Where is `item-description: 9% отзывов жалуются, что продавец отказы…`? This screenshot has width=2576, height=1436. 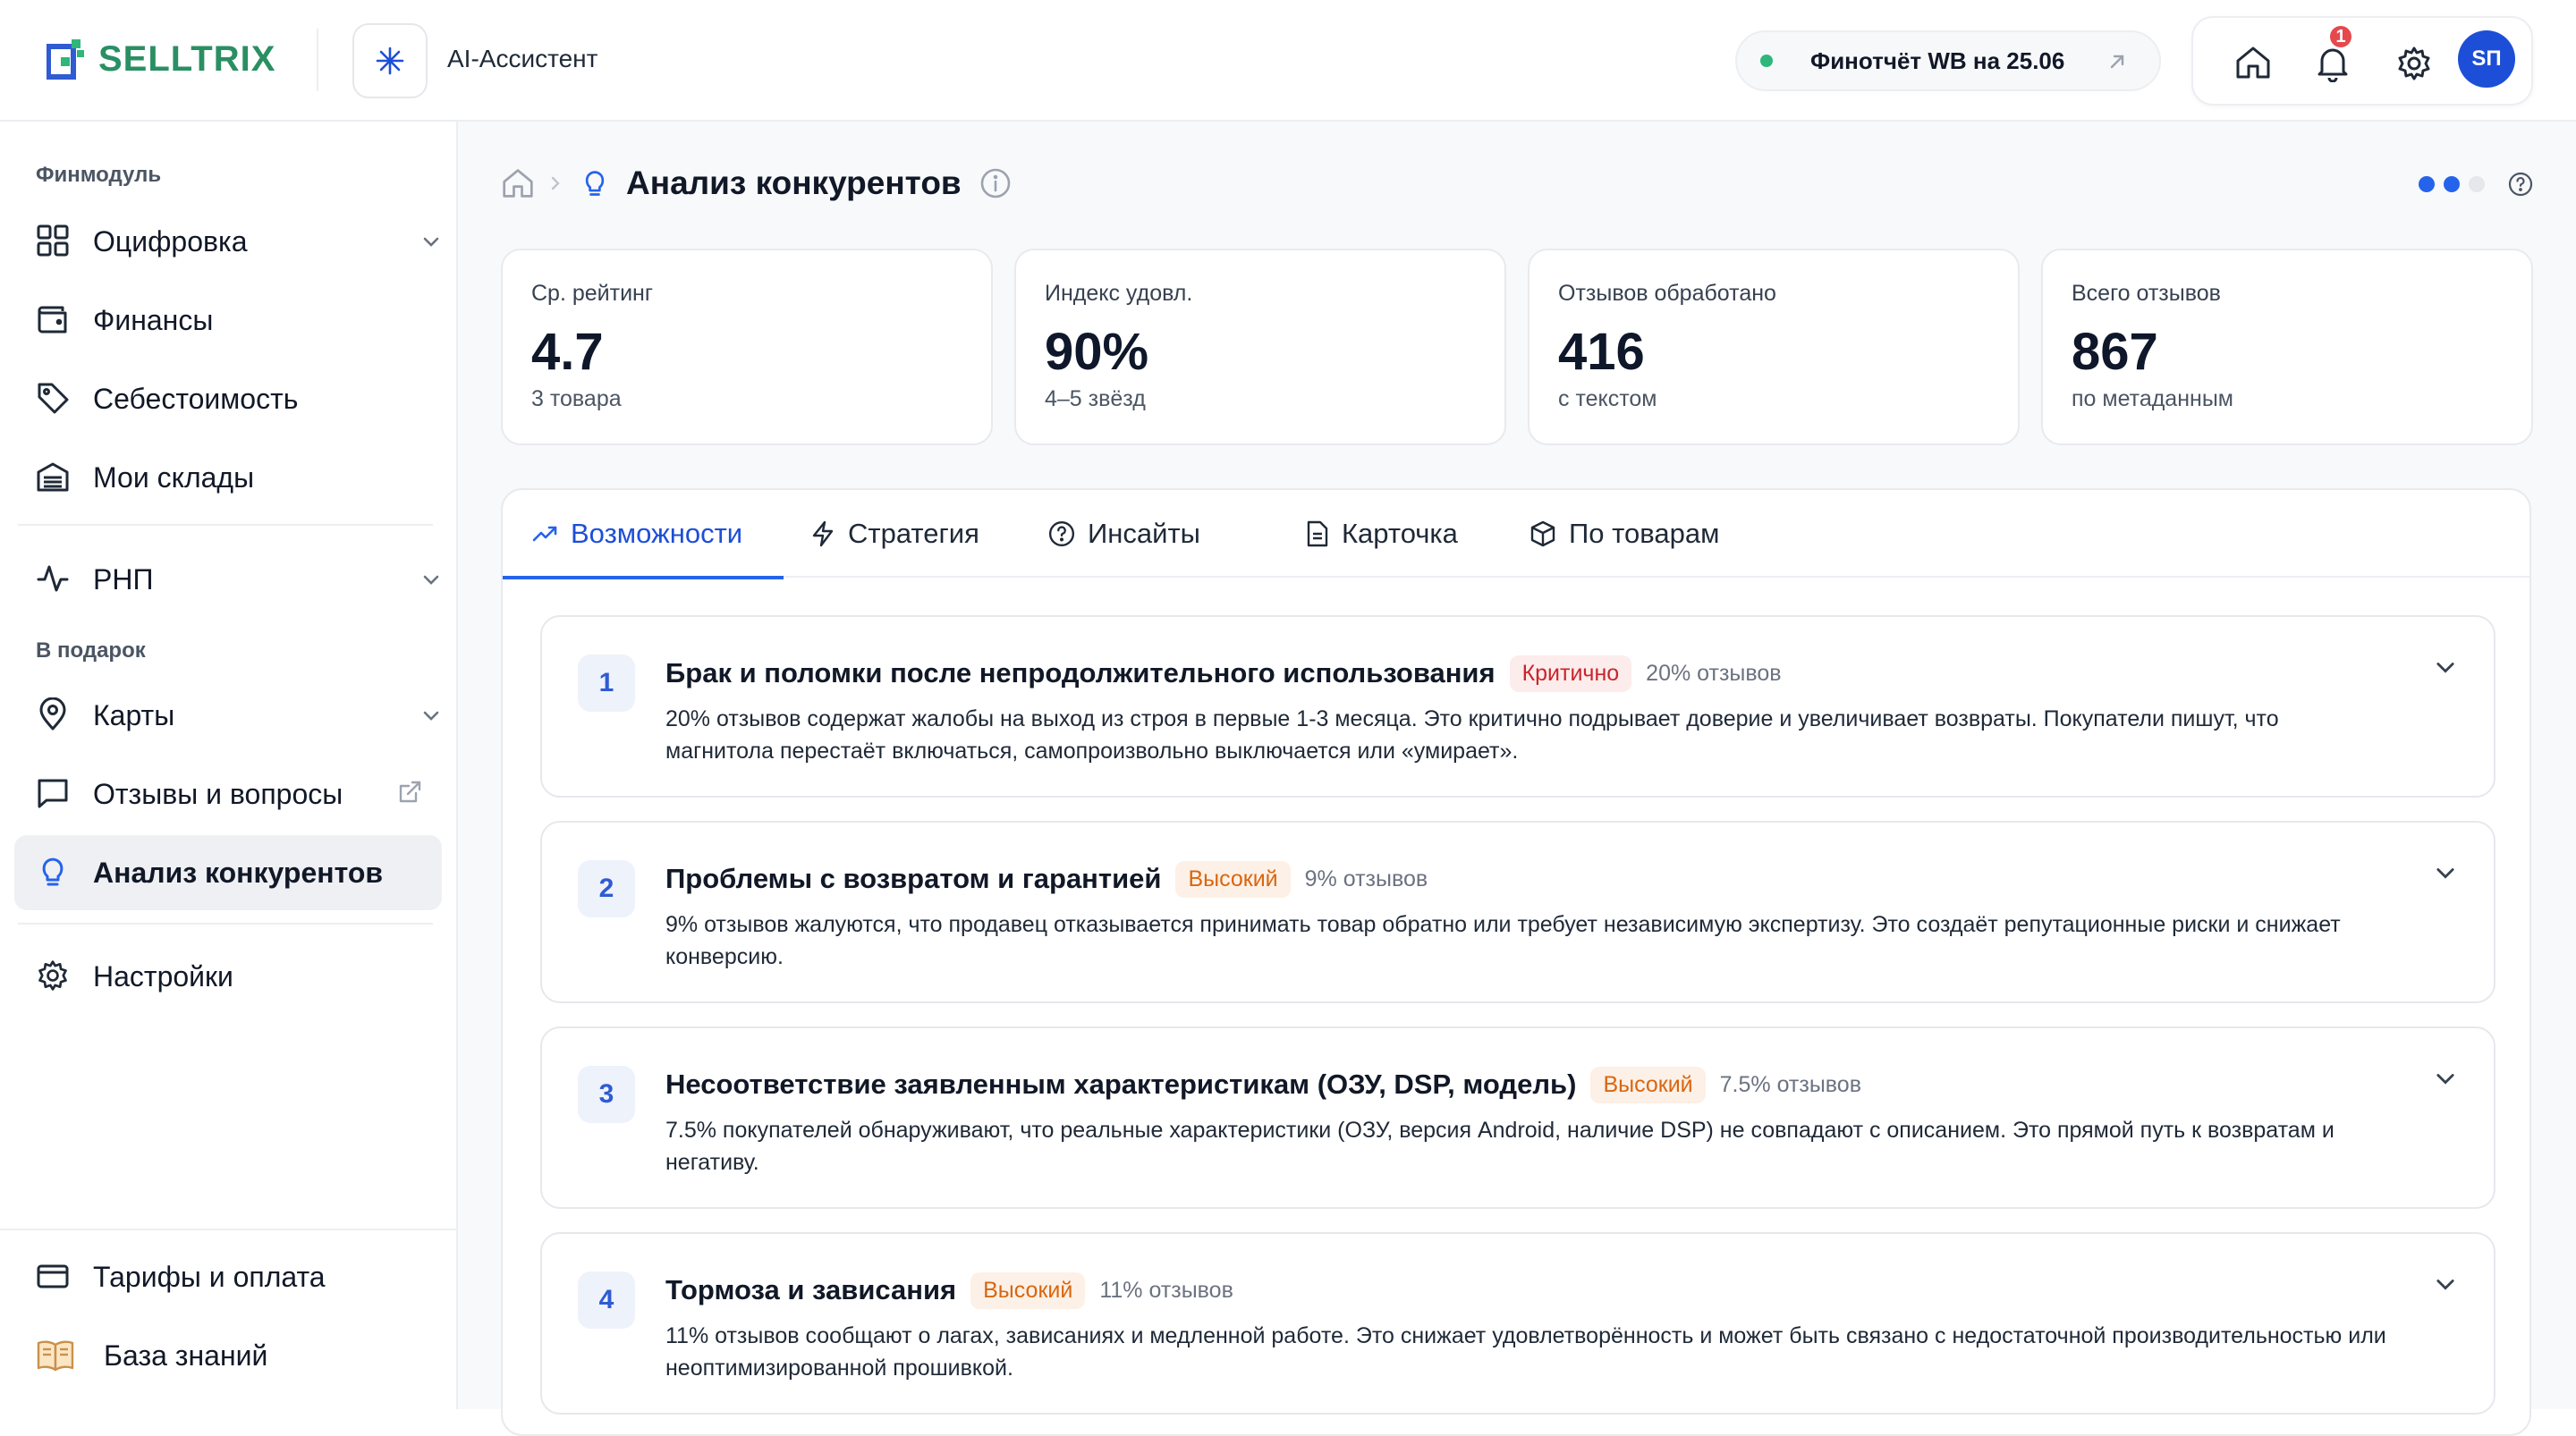
item-description: 9% отзывов жалуются, что продавец отказы… is located at coordinates (1503, 940).